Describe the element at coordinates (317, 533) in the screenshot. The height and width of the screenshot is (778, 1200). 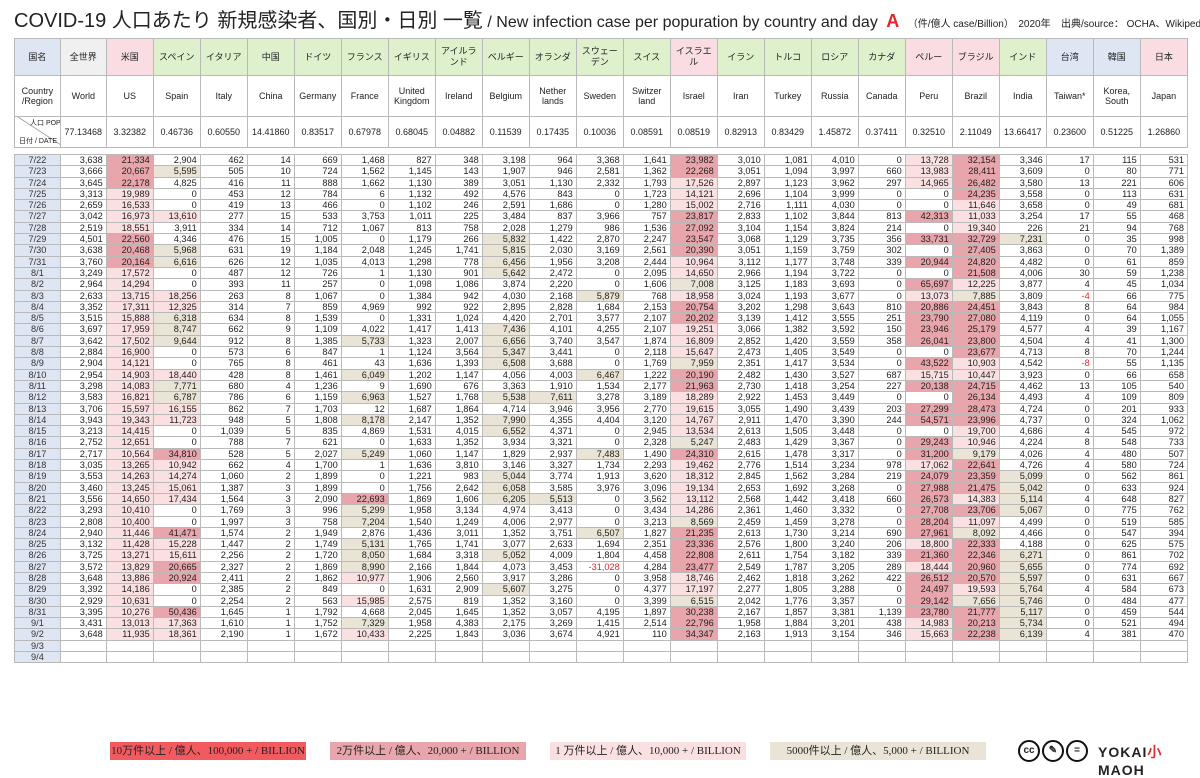
I see `value-cell: 1,949` at that location.